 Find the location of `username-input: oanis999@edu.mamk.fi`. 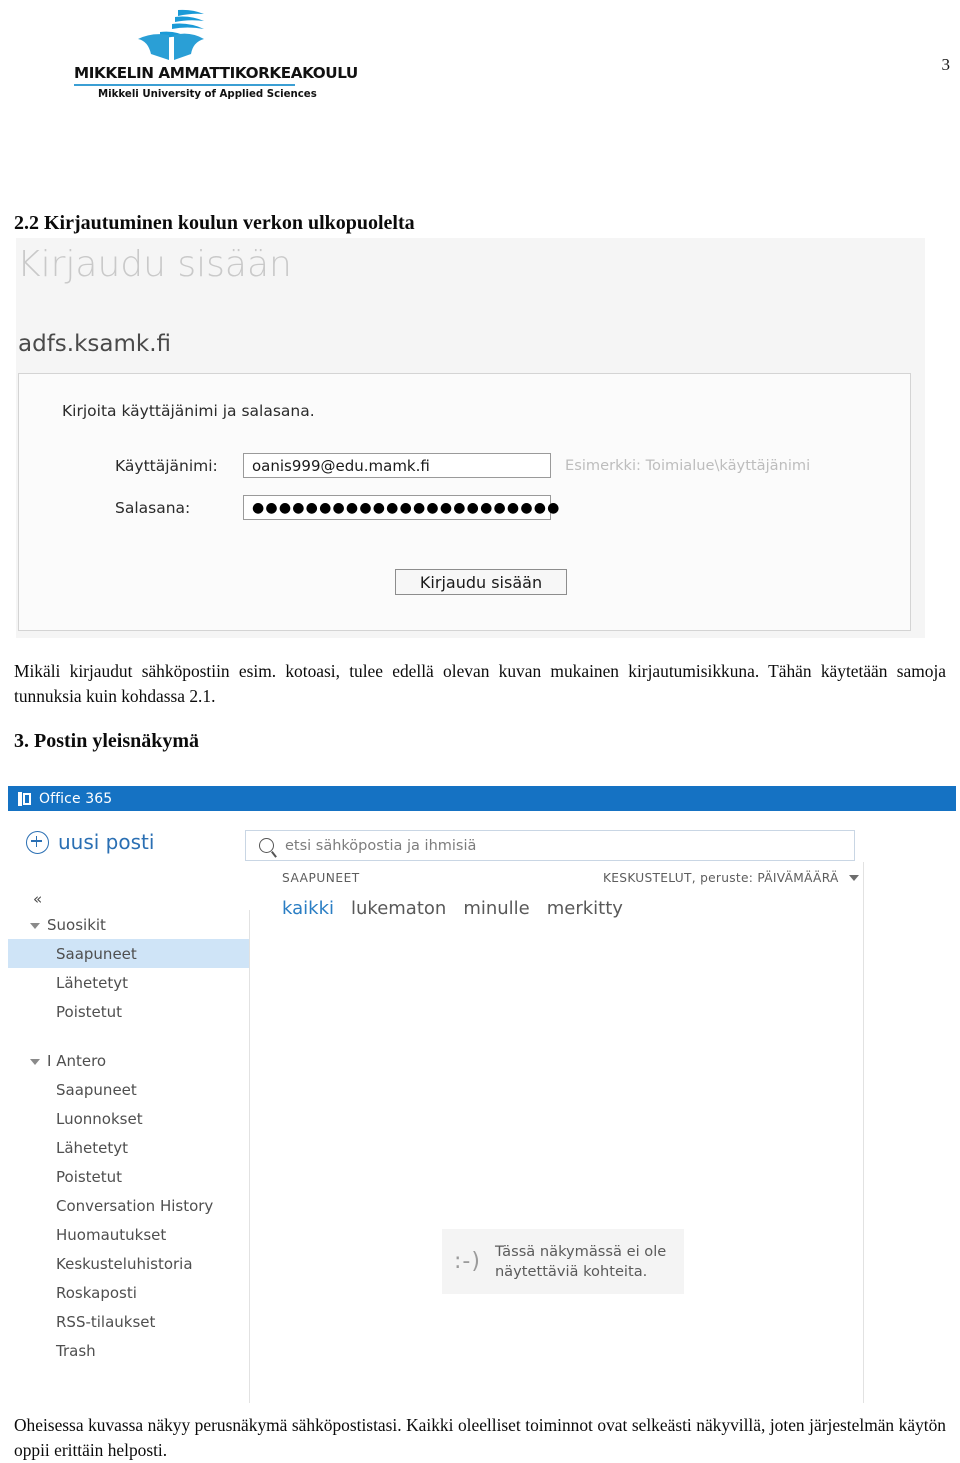

username-input: oanis999@edu.mamk.fi is located at coordinates (397, 465).